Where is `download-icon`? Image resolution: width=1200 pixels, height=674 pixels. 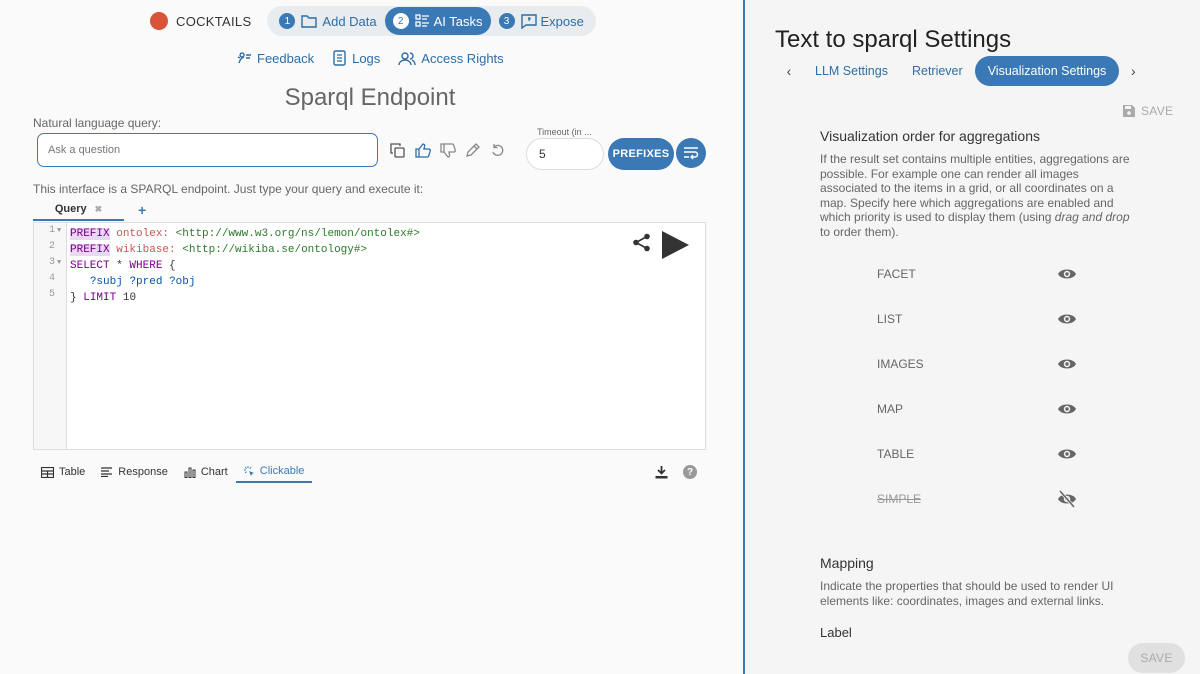
download-icon is located at coordinates (661, 472).